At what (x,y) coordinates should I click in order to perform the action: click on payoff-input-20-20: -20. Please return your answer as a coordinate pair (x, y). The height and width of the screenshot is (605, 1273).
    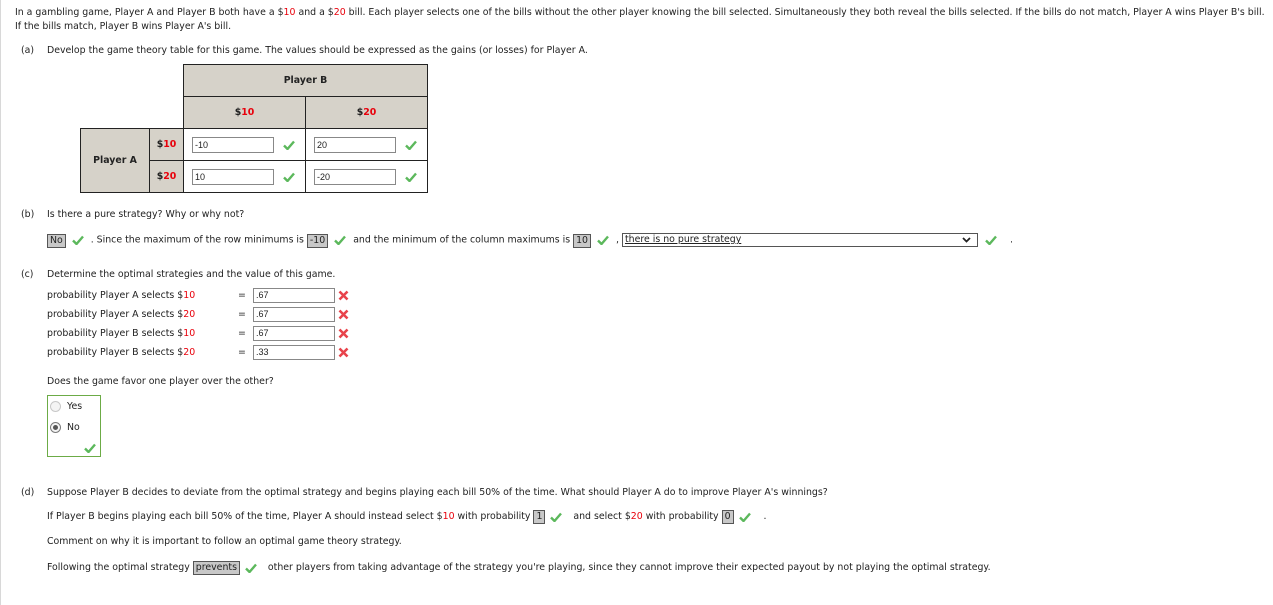
    Looking at the image, I should click on (355, 176).